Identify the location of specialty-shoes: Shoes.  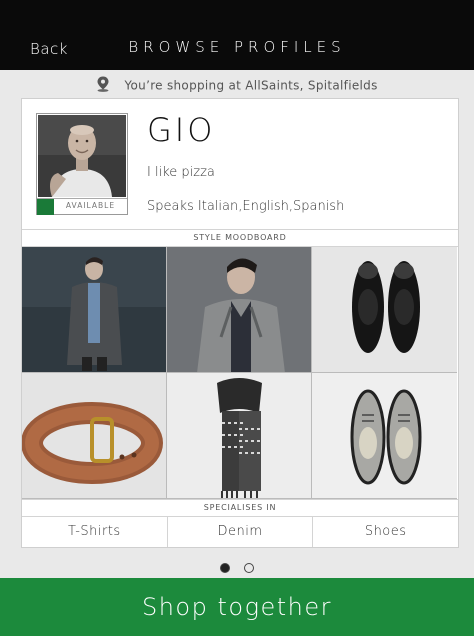
(385, 532).